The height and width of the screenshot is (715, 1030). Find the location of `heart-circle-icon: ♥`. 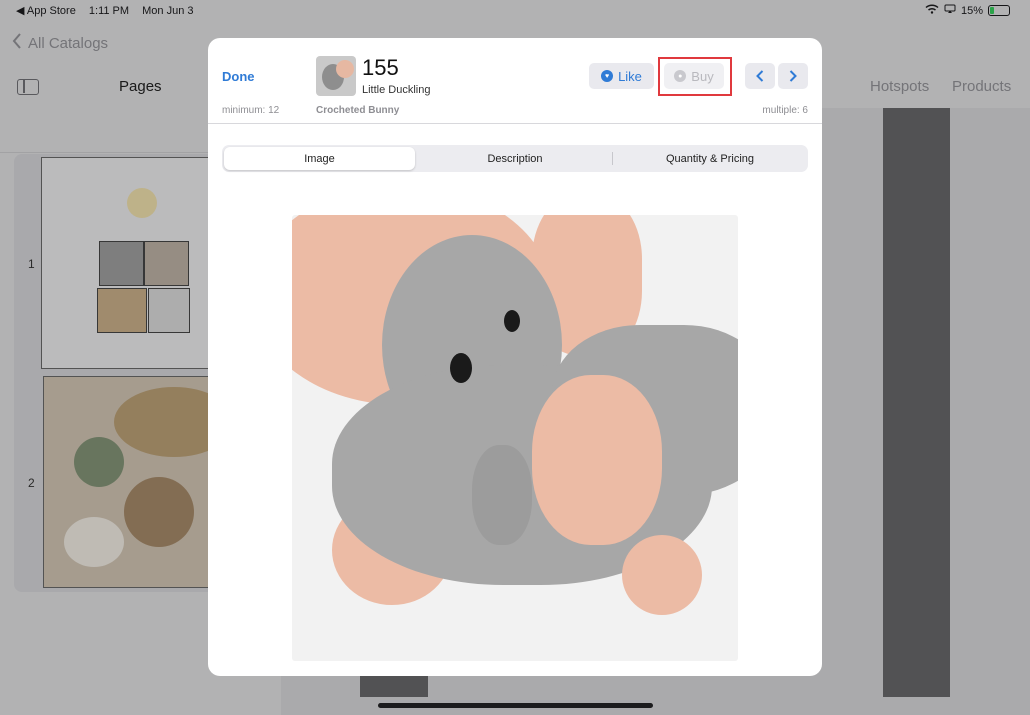

heart-circle-icon: ♥ is located at coordinates (607, 76).